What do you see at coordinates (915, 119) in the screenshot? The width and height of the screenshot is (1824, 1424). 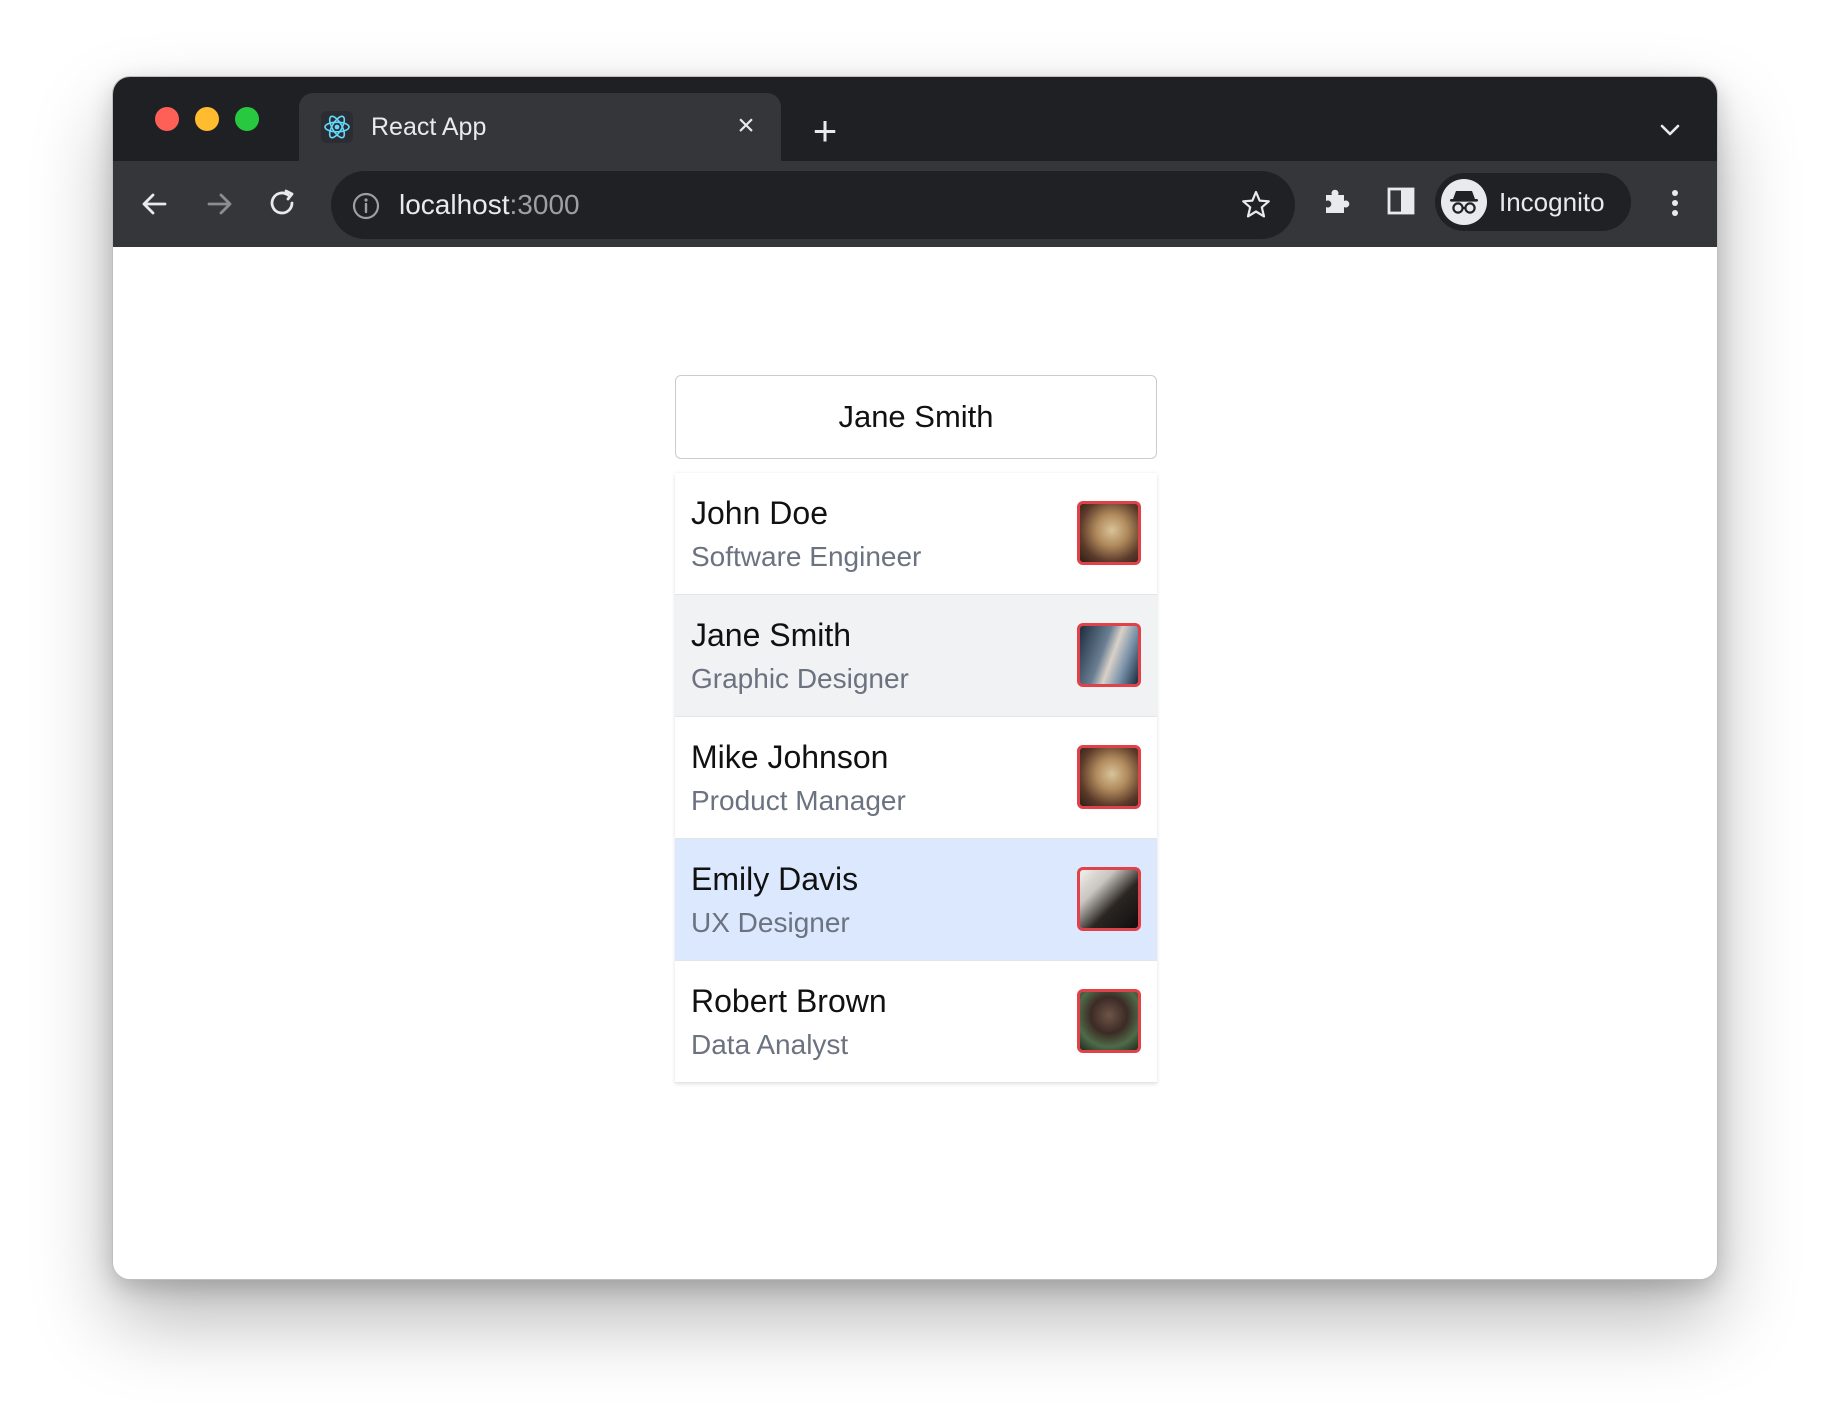 I see `tab-strip: React App × +` at bounding box center [915, 119].